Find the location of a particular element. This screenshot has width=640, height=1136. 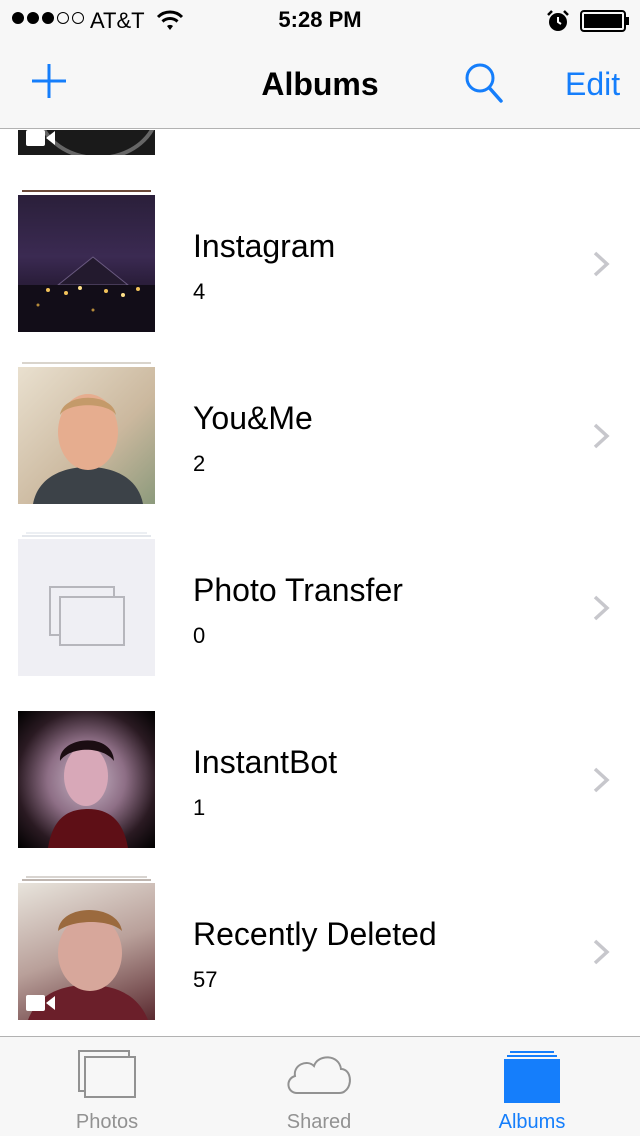

status-time: 5:28 PM is located at coordinates (320, 19).